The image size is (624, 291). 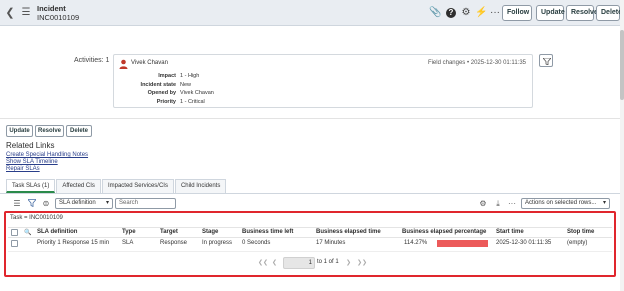 I want to click on funnel-glyph, so click(x=32, y=203).